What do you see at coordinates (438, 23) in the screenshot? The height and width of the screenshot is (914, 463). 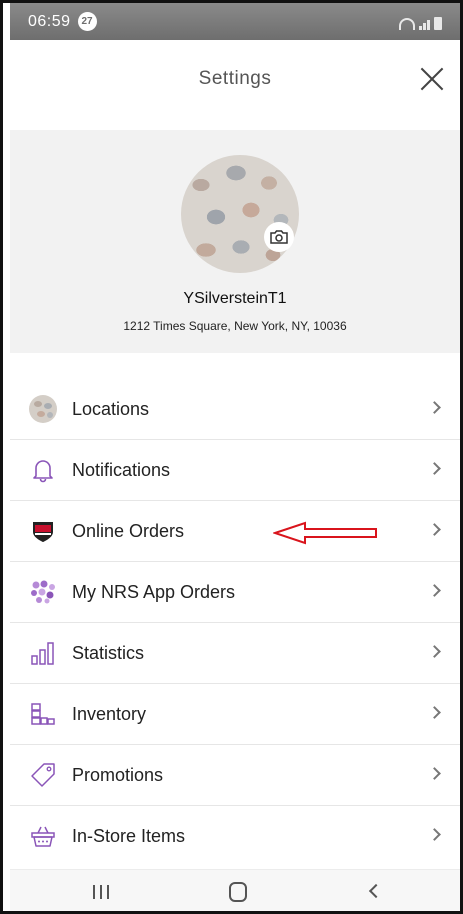 I see `battery-icon` at bounding box center [438, 23].